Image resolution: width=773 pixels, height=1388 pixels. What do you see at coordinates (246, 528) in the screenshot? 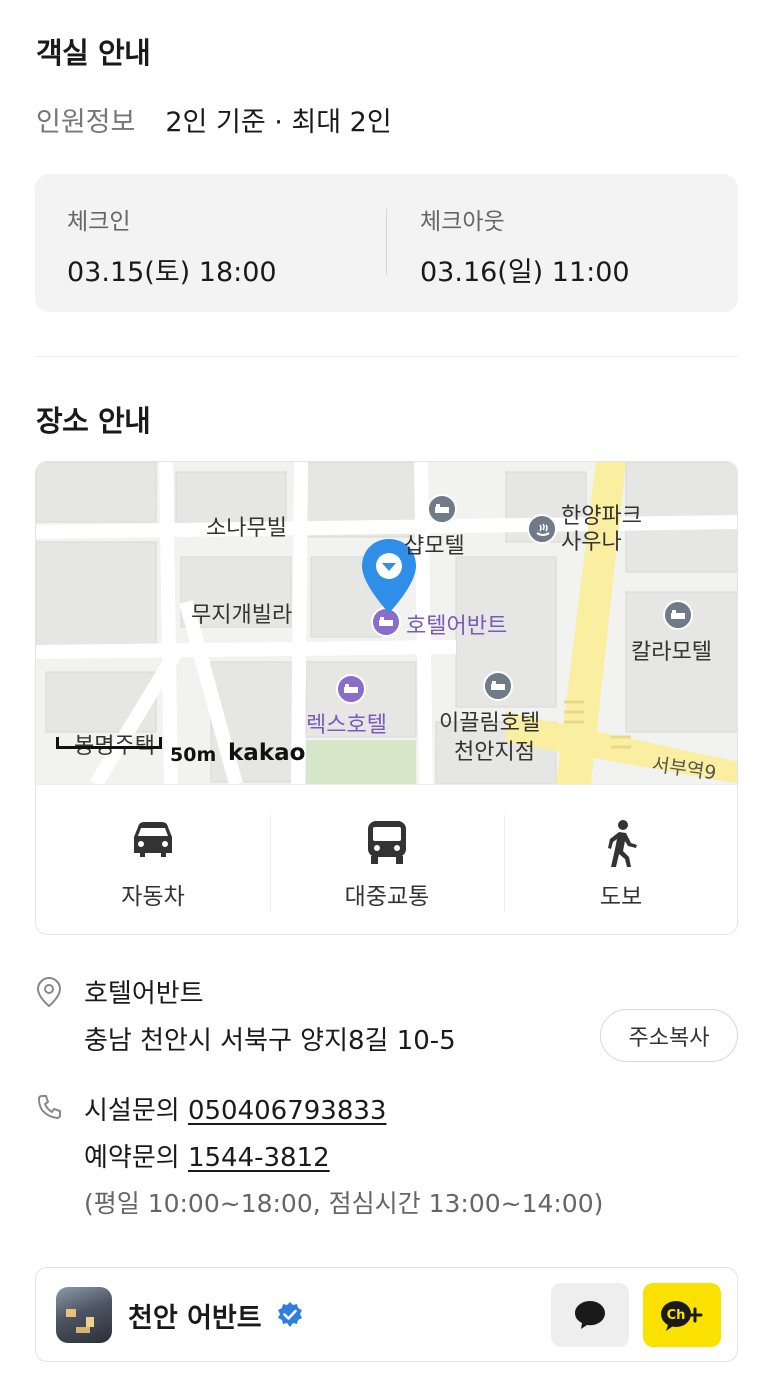
I see `map-label-sonamu: 소나무빌` at bounding box center [246, 528].